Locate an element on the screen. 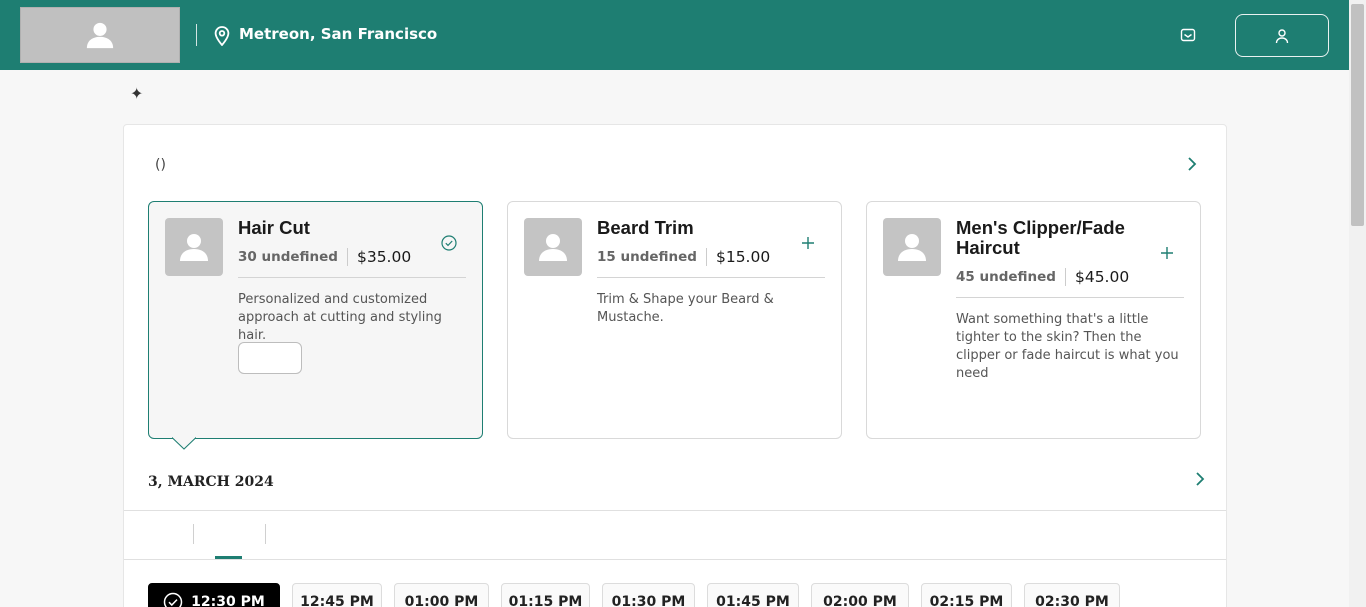  time-slot-label: 02:00 PM is located at coordinates (860, 600).